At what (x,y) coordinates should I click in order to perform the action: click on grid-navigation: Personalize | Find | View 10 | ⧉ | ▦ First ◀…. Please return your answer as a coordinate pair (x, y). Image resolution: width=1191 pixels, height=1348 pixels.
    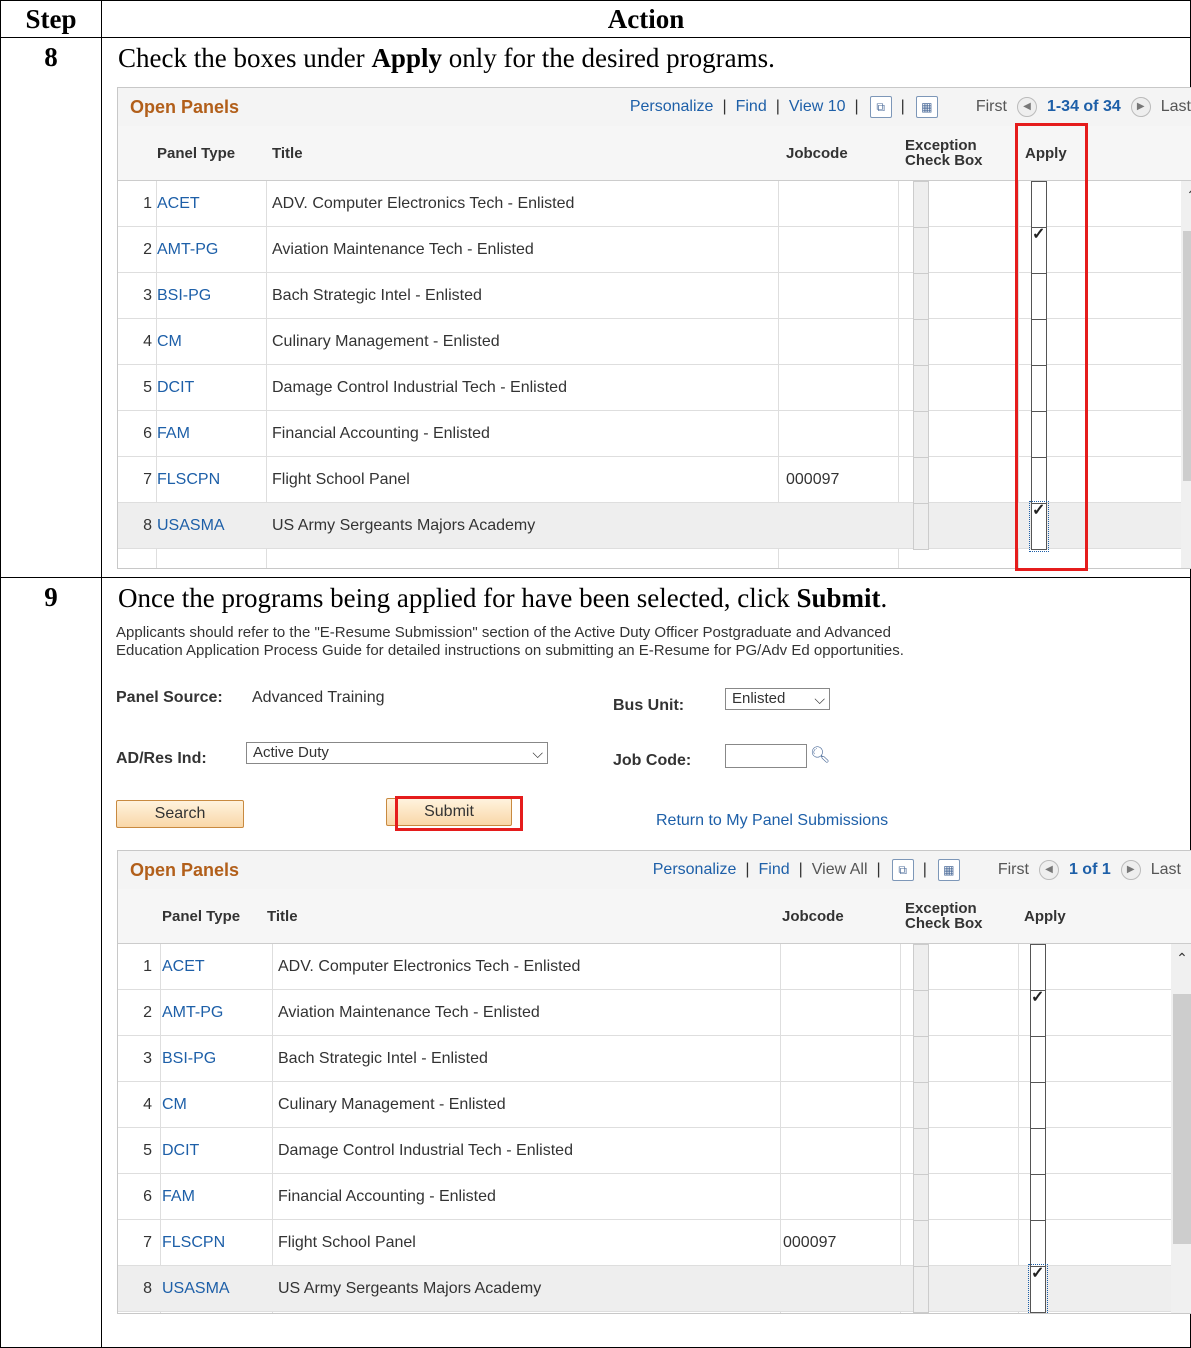
    Looking at the image, I should click on (910, 107).